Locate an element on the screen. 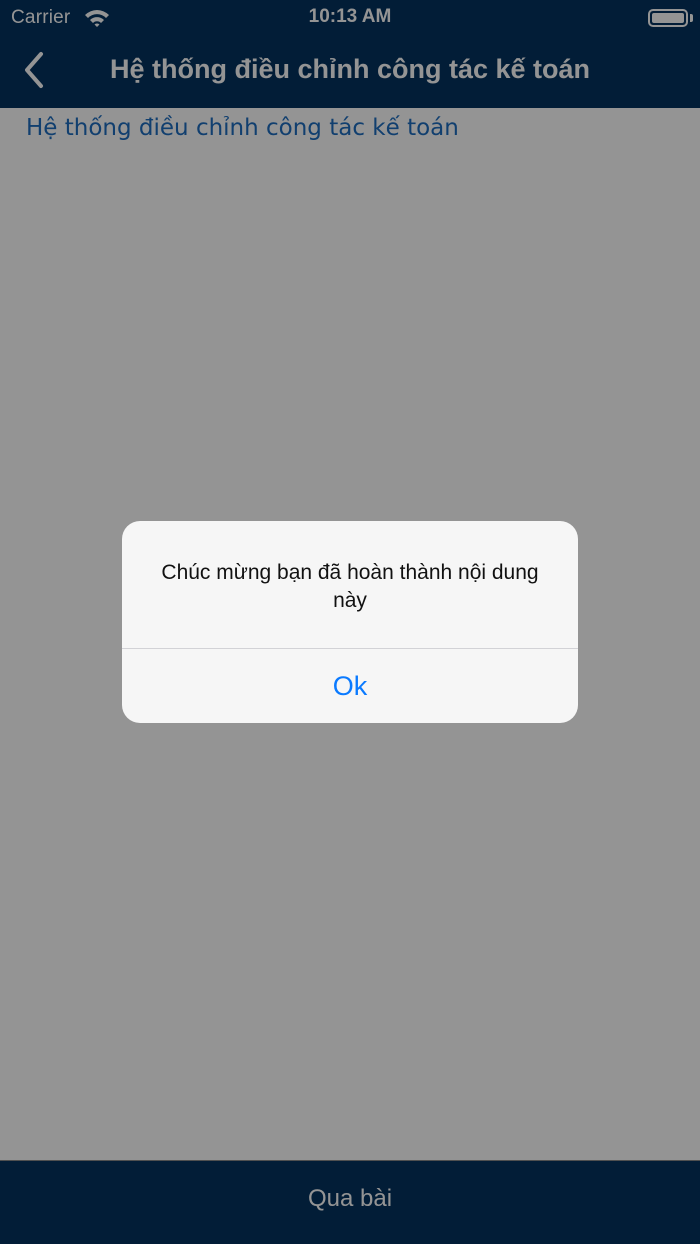 The width and height of the screenshot is (700, 1244). alert-ok-button: Ok is located at coordinates (350, 686).